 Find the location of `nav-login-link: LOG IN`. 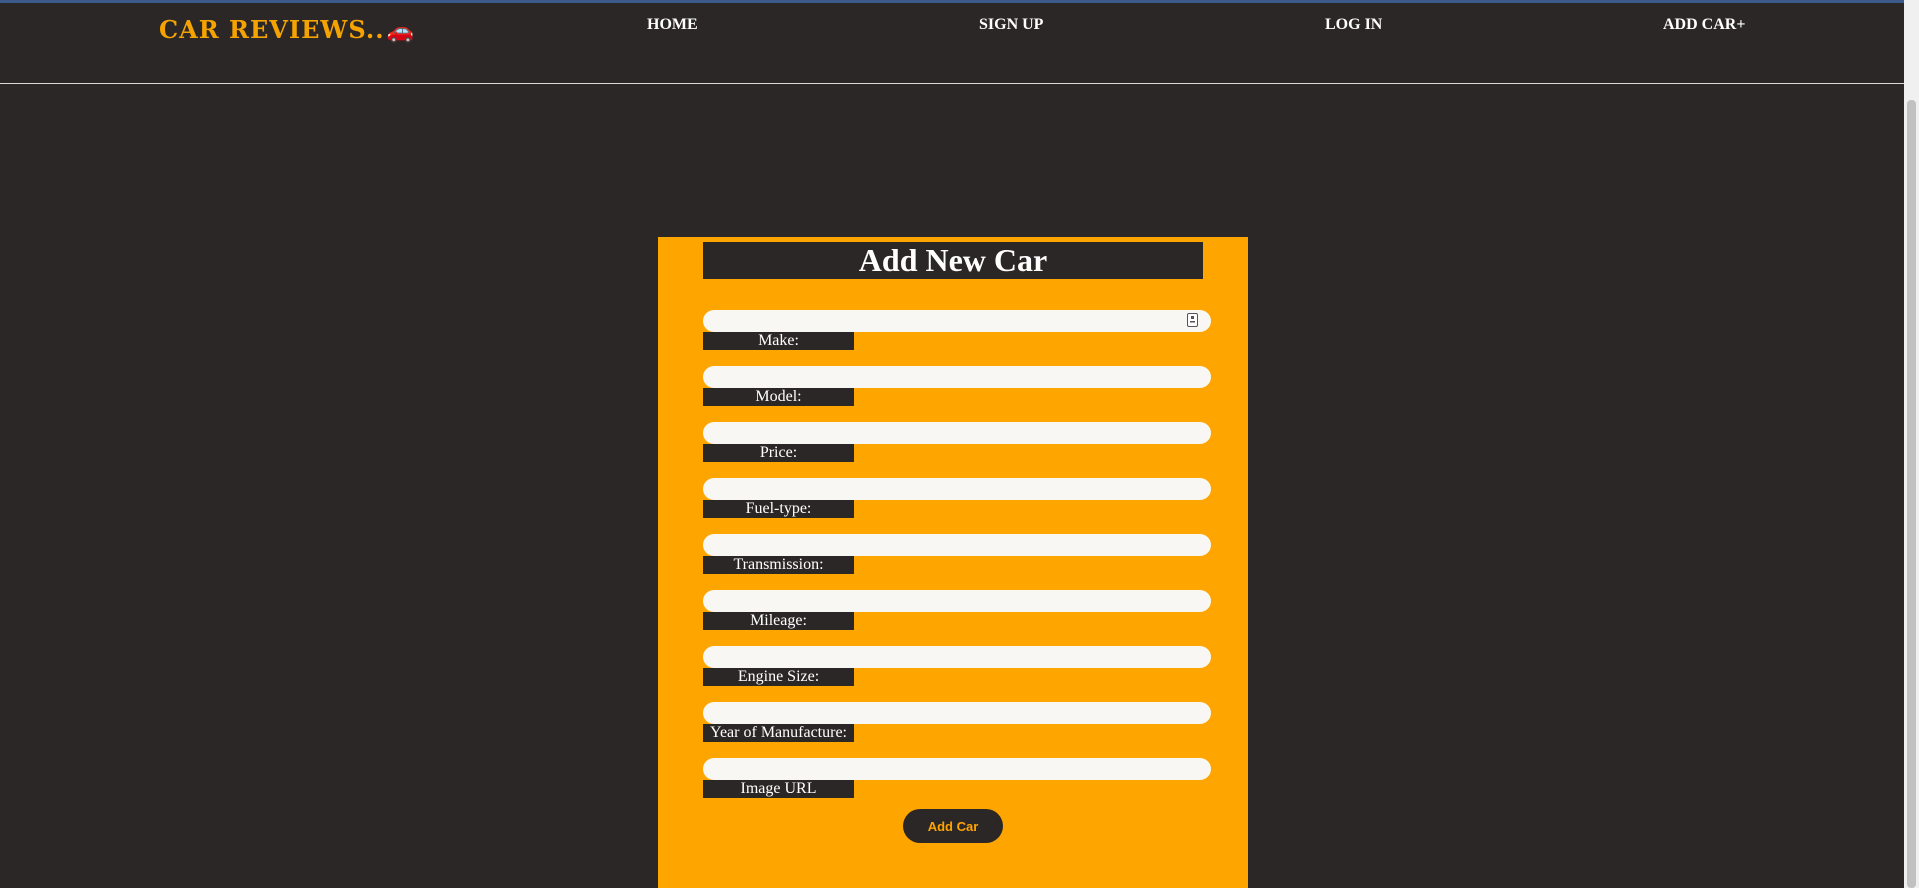

nav-login-link: LOG IN is located at coordinates (1353, 25).